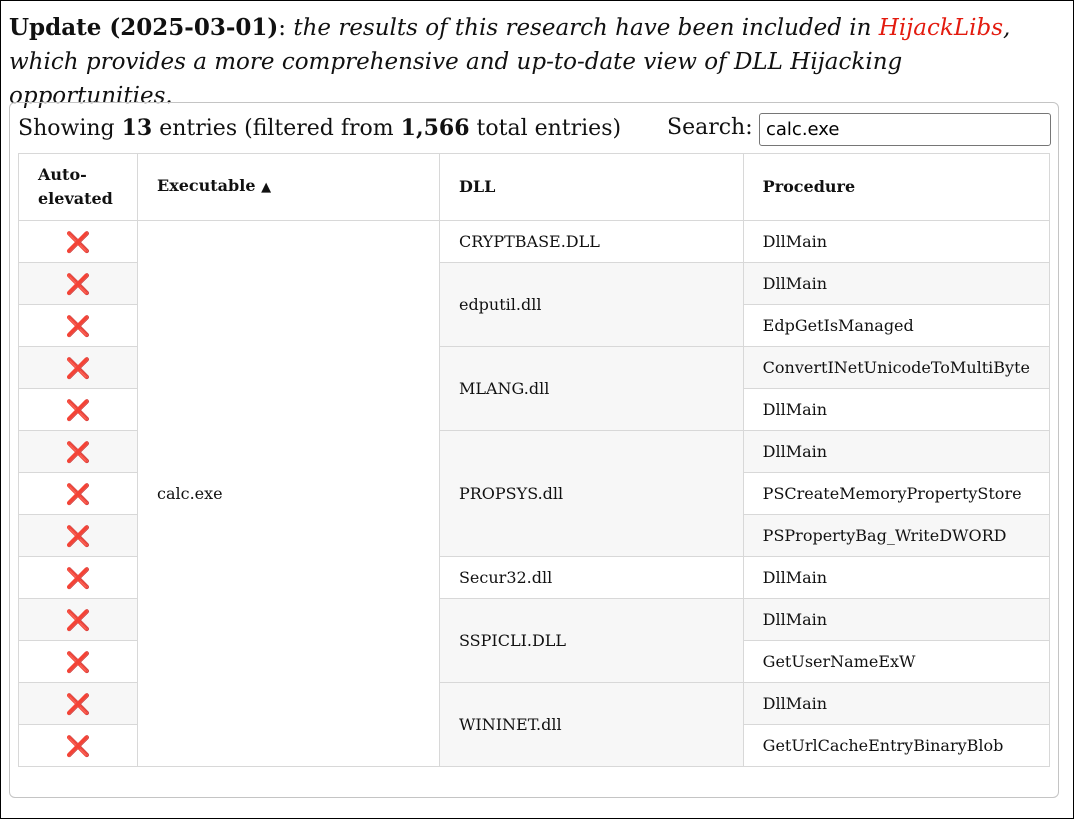 The width and height of the screenshot is (1074, 819). Describe the element at coordinates (941, 28) in the screenshot. I see `hijacklibs-link: HijackLibs` at that location.